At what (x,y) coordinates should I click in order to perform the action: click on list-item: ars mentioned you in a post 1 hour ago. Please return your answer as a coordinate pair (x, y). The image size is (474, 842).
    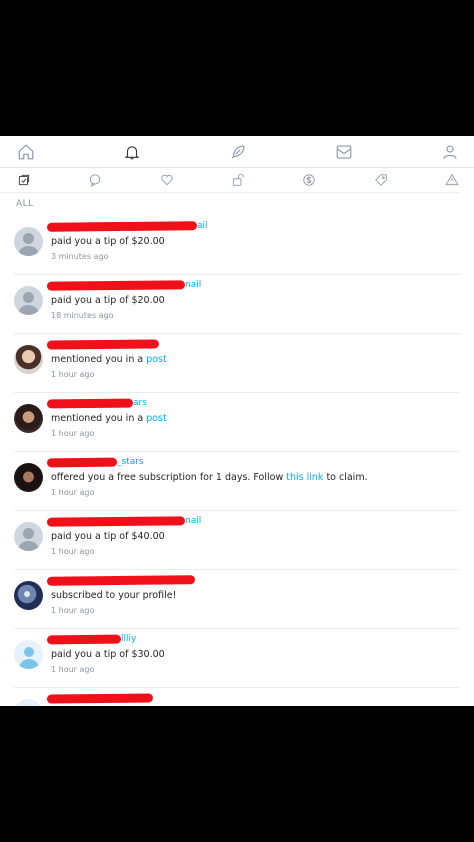
    Looking at the image, I should click on (237, 422).